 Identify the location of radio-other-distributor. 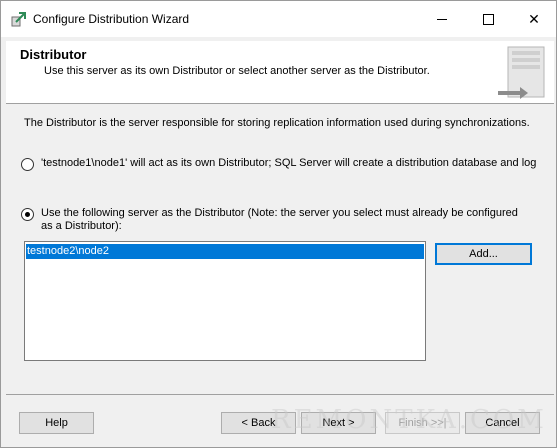
(27, 214).